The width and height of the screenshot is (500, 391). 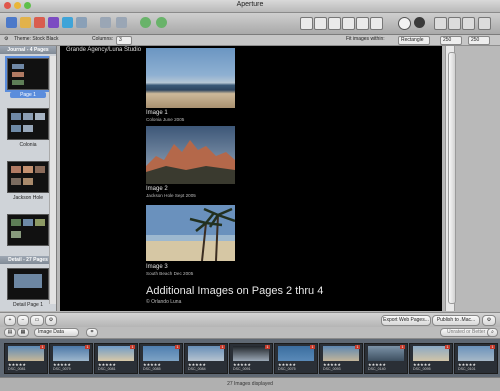 What do you see at coordinates (104, 50) in the screenshot?
I see `page-heading: Grande Agency/Luna Studio` at bounding box center [104, 50].